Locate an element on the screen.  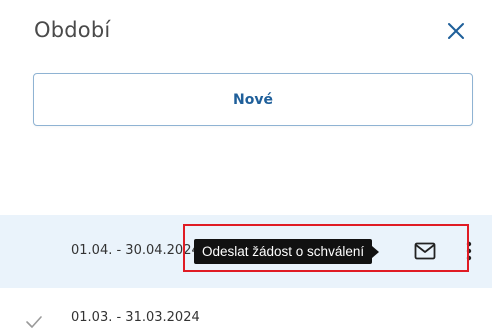
close-button is located at coordinates (456, 31).